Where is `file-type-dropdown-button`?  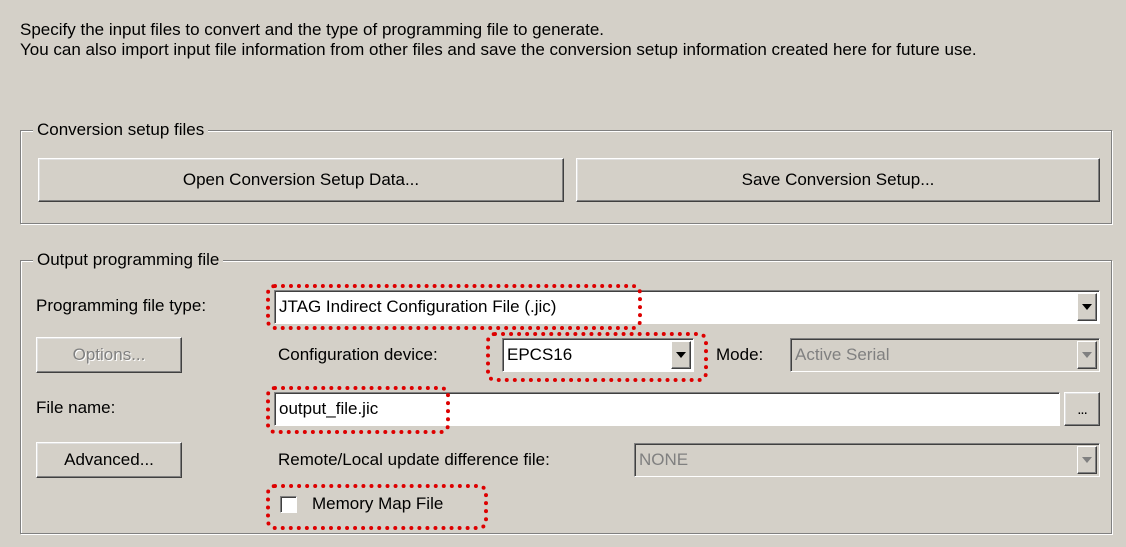 file-type-dropdown-button is located at coordinates (1087, 307).